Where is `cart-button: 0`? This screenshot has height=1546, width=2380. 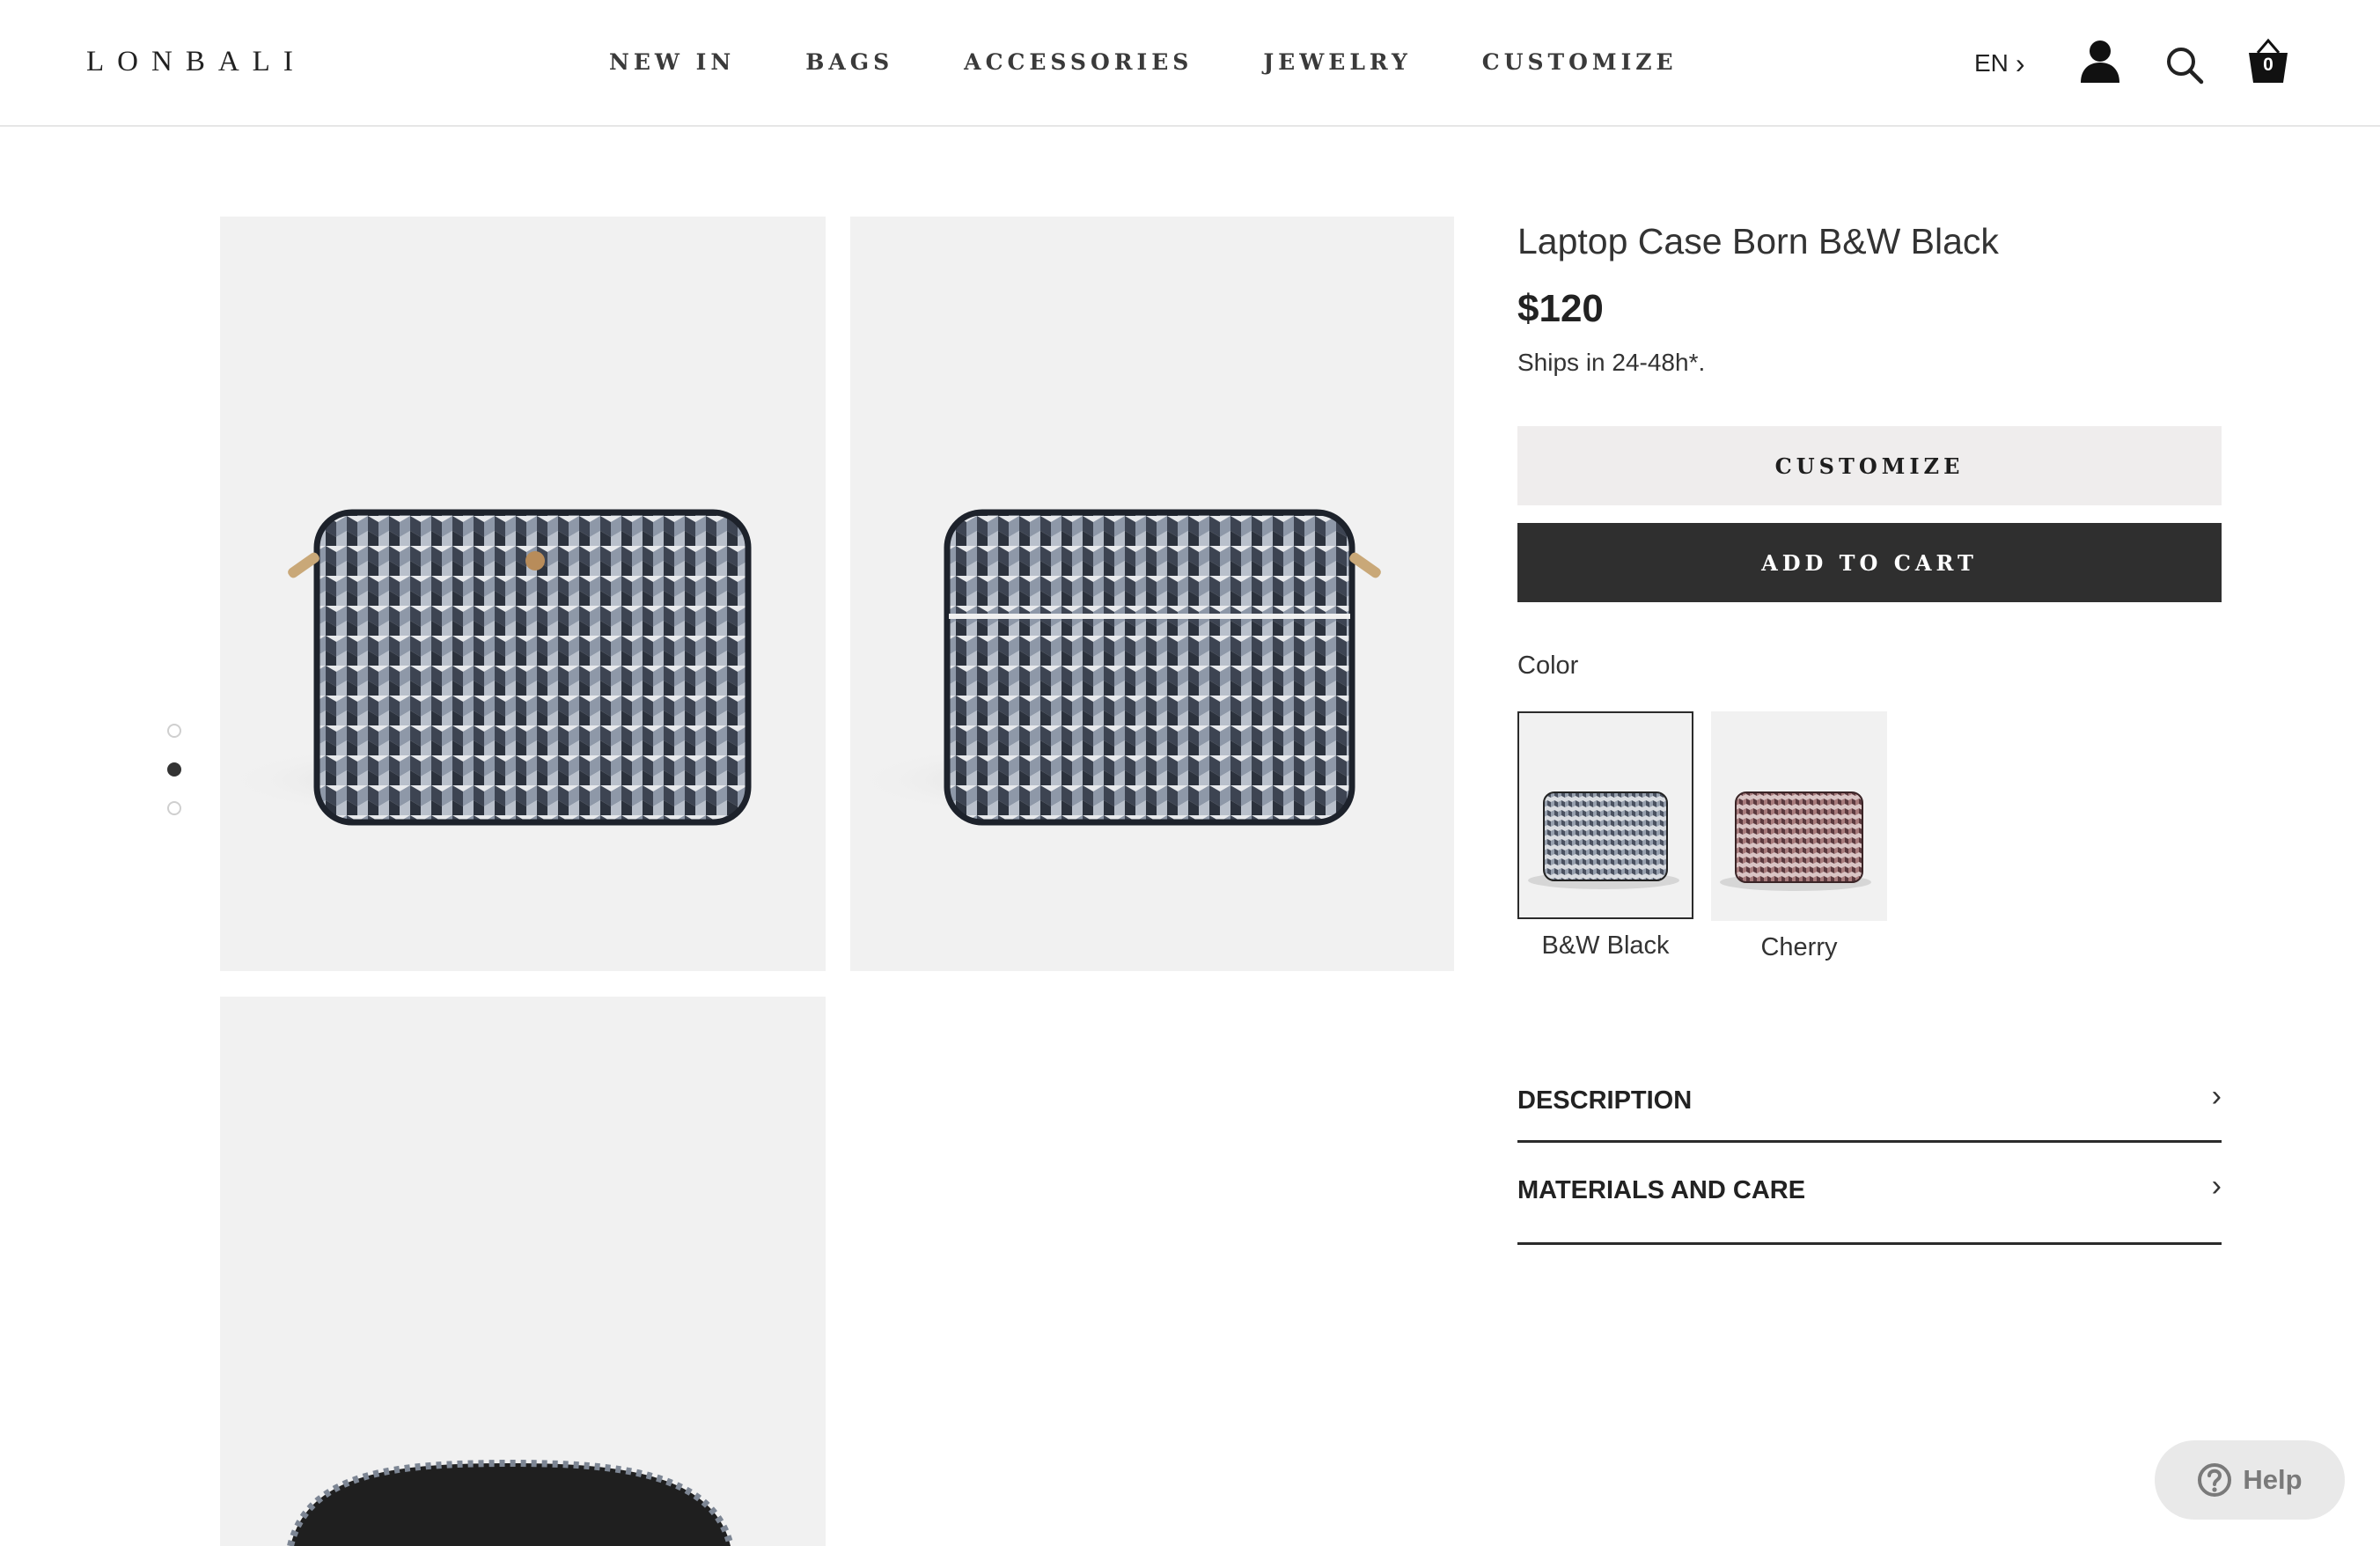
cart-button: 0 is located at coordinates (2268, 64).